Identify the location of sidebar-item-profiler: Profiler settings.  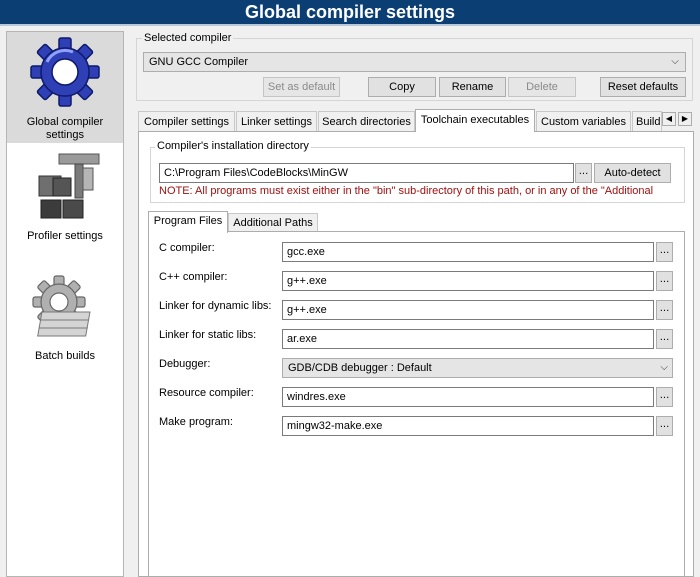
(65, 199).